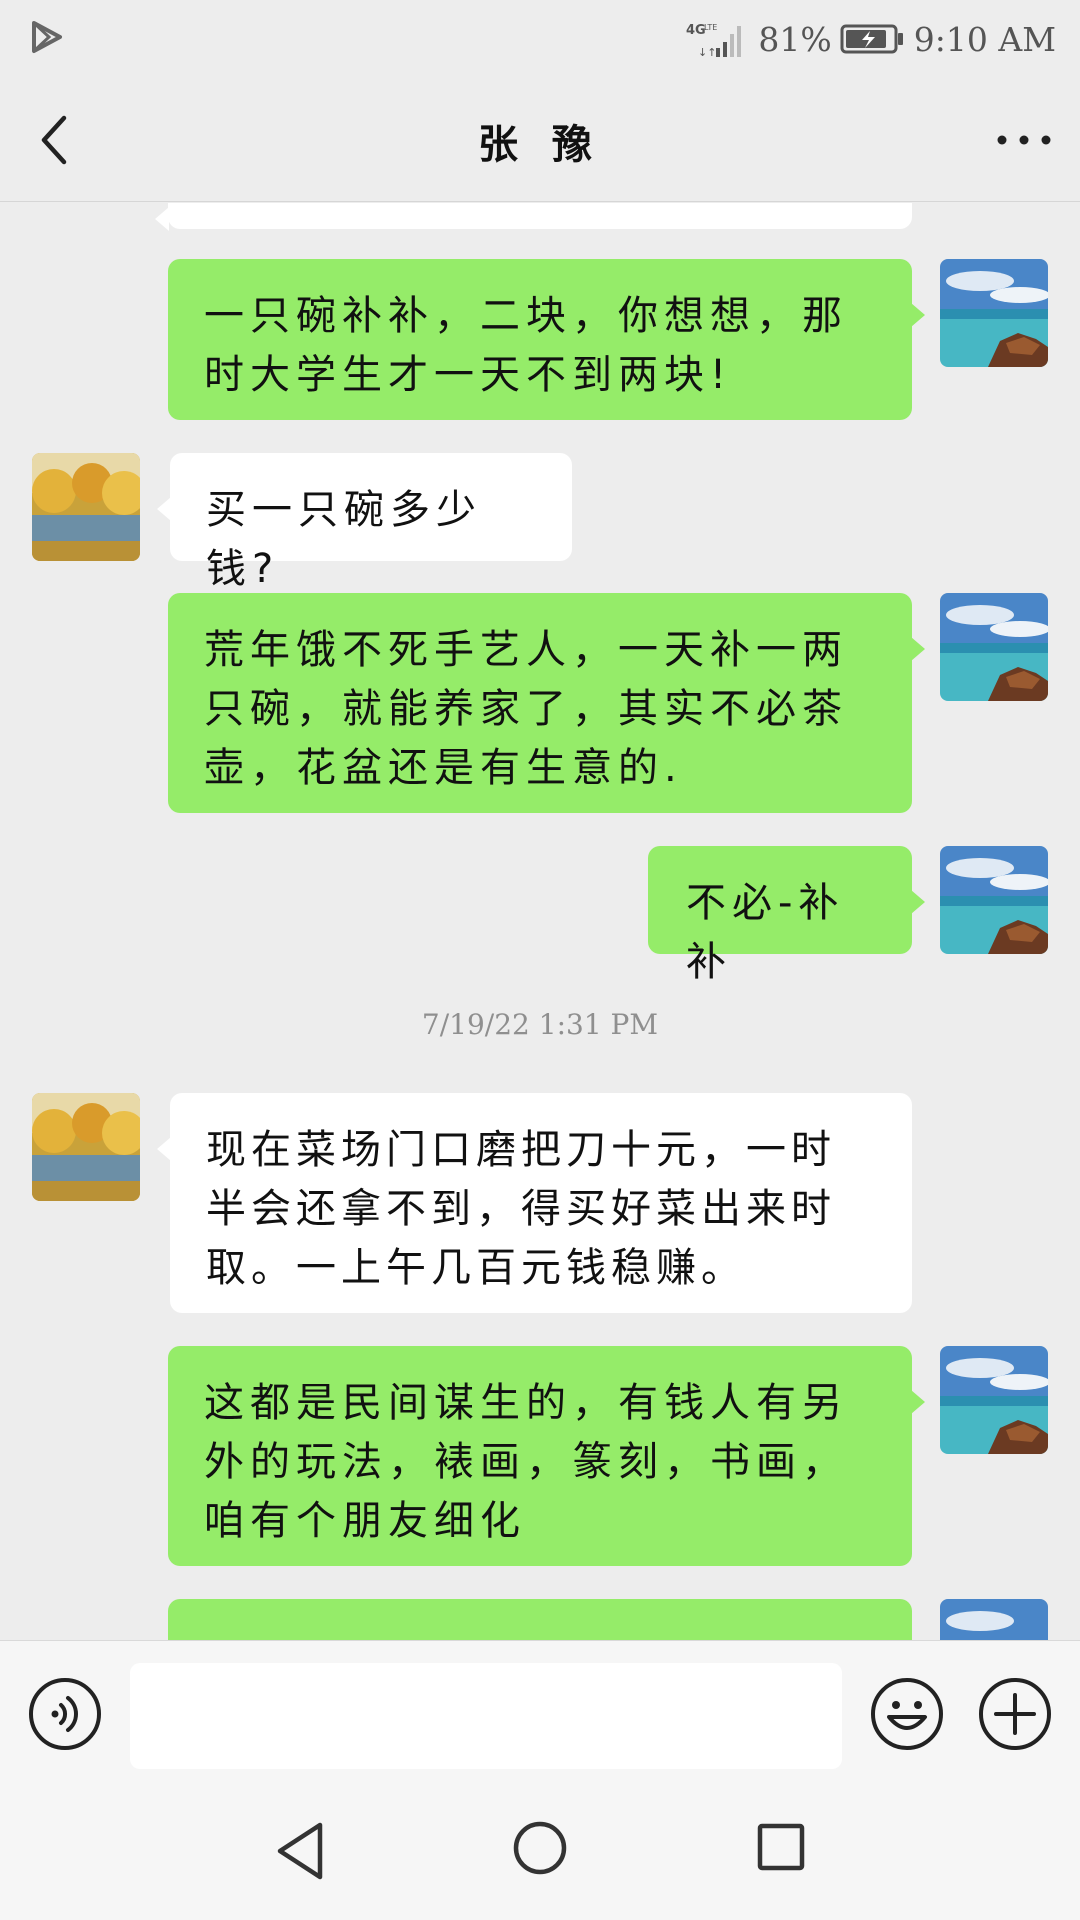 The width and height of the screenshot is (1080, 1920). Describe the element at coordinates (1015, 1714) in the screenshot. I see `plus-icon` at that location.